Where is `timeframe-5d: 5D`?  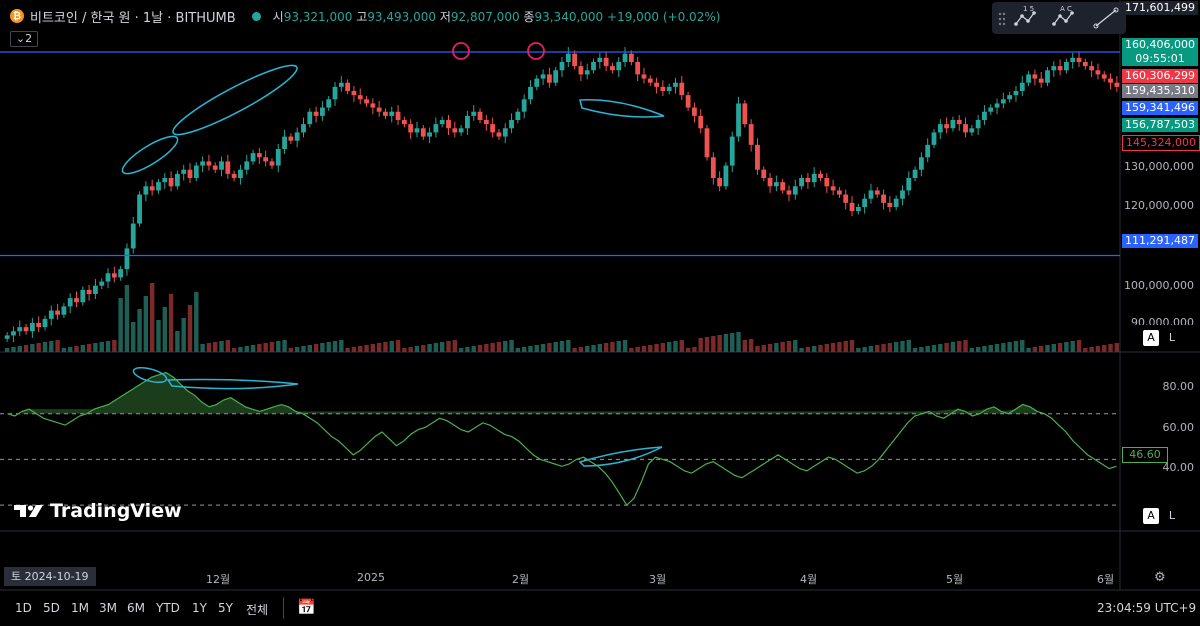
timeframe-5d: 5D is located at coordinates (51, 608).